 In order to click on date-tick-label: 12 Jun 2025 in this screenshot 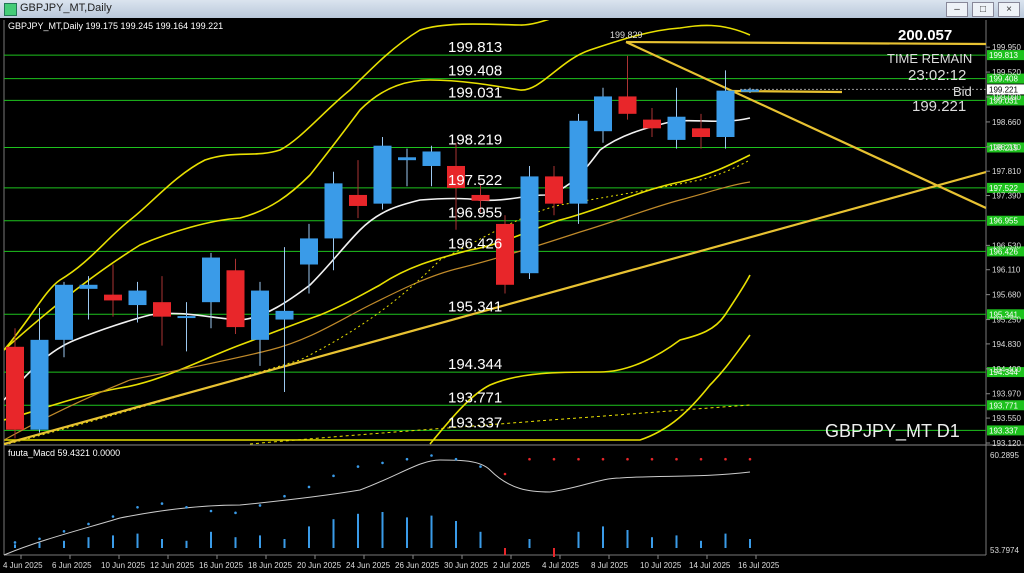, I will do `click(172, 565)`.